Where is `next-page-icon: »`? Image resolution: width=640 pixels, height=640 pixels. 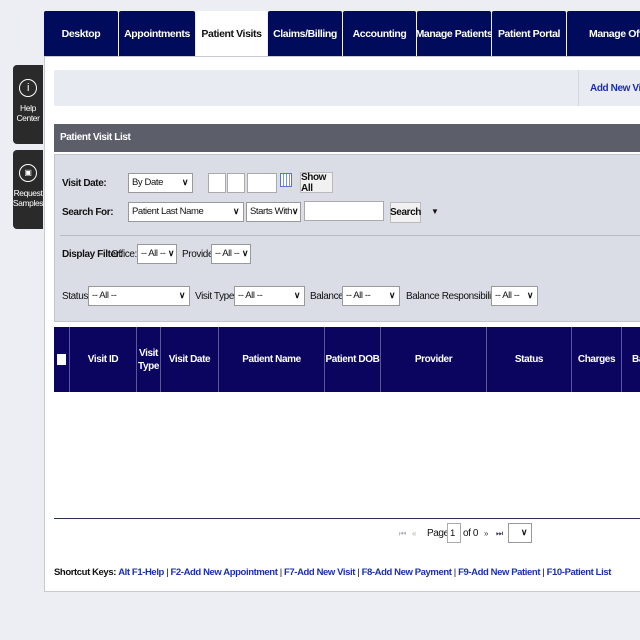
next-page-icon: » is located at coordinates (486, 533).